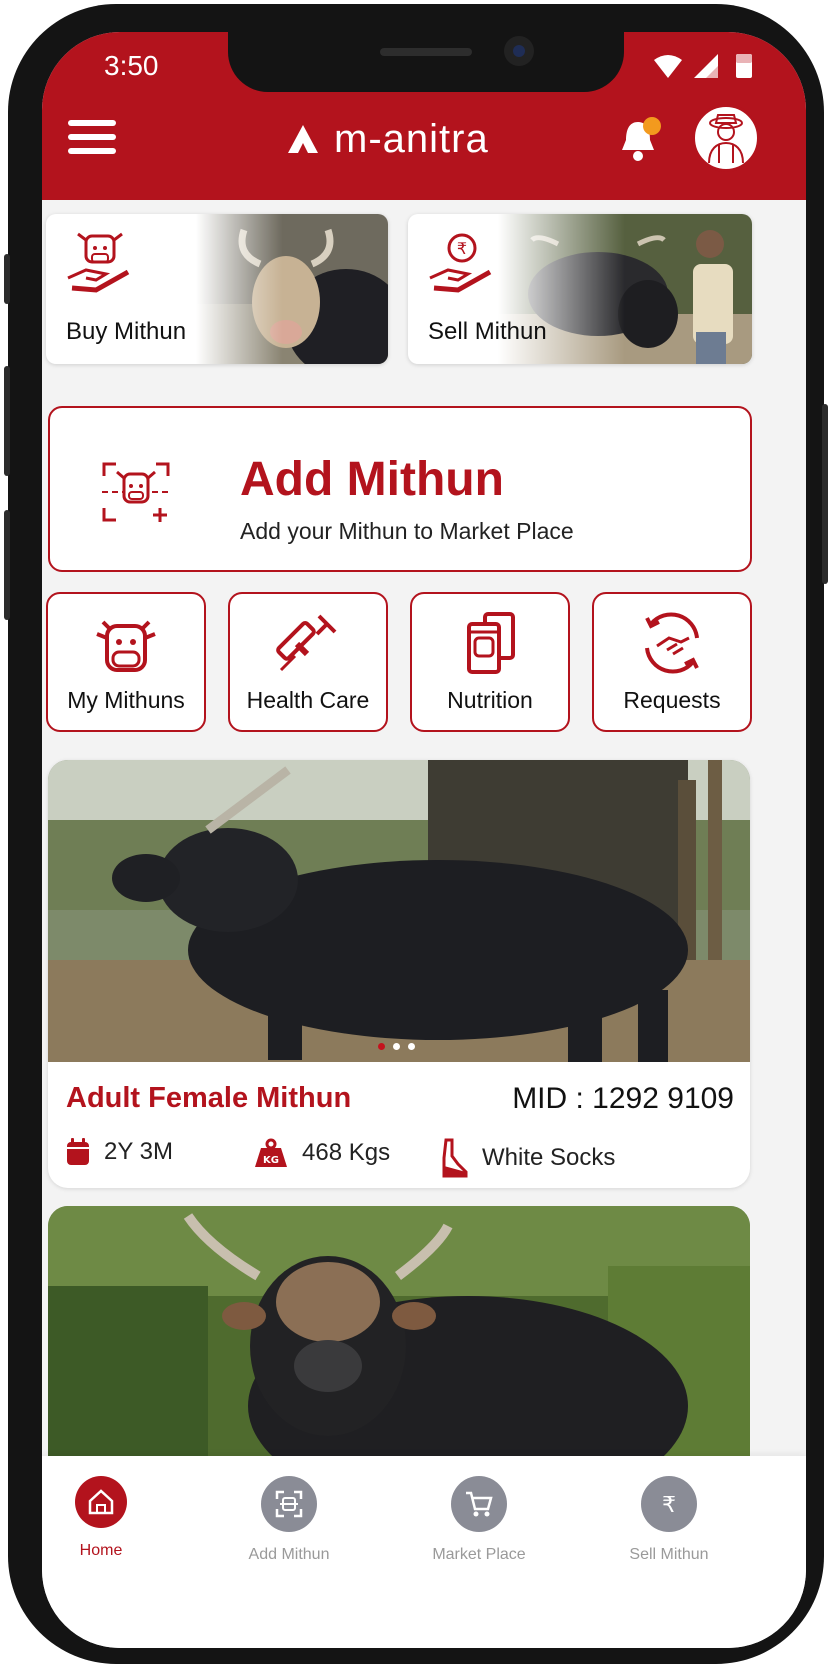  I want to click on wifi-icon, so click(668, 66).